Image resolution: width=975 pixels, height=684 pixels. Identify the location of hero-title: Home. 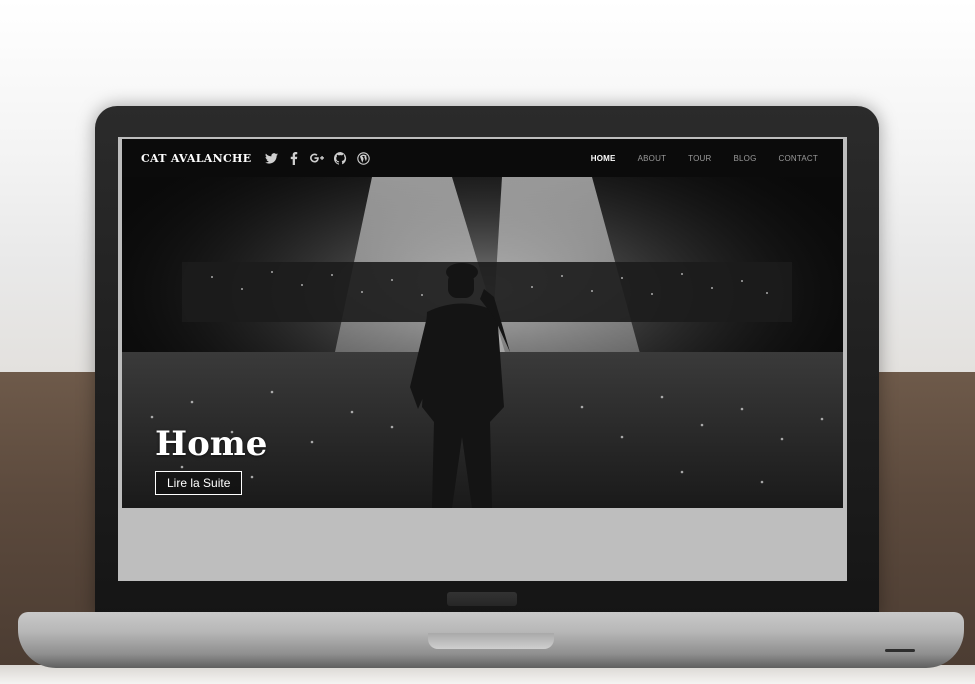
(211, 444).